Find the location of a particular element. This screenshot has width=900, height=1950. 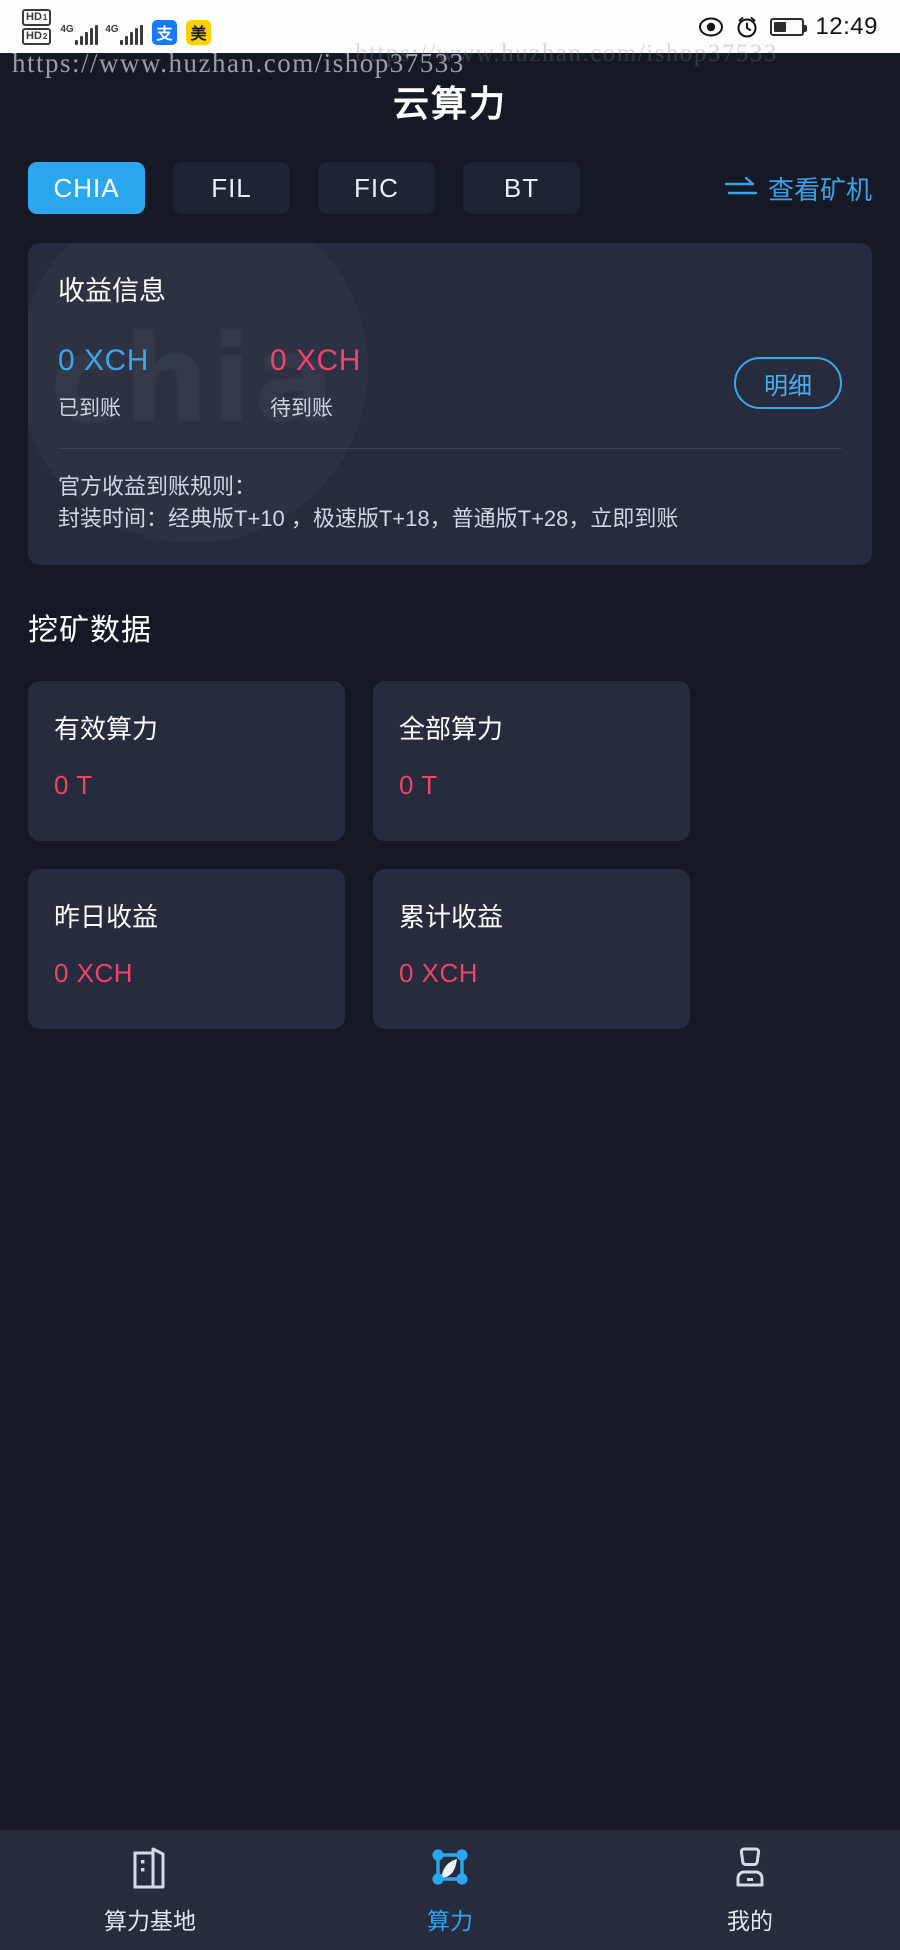

stat-label: 昨日收益 is located at coordinates (106, 916).